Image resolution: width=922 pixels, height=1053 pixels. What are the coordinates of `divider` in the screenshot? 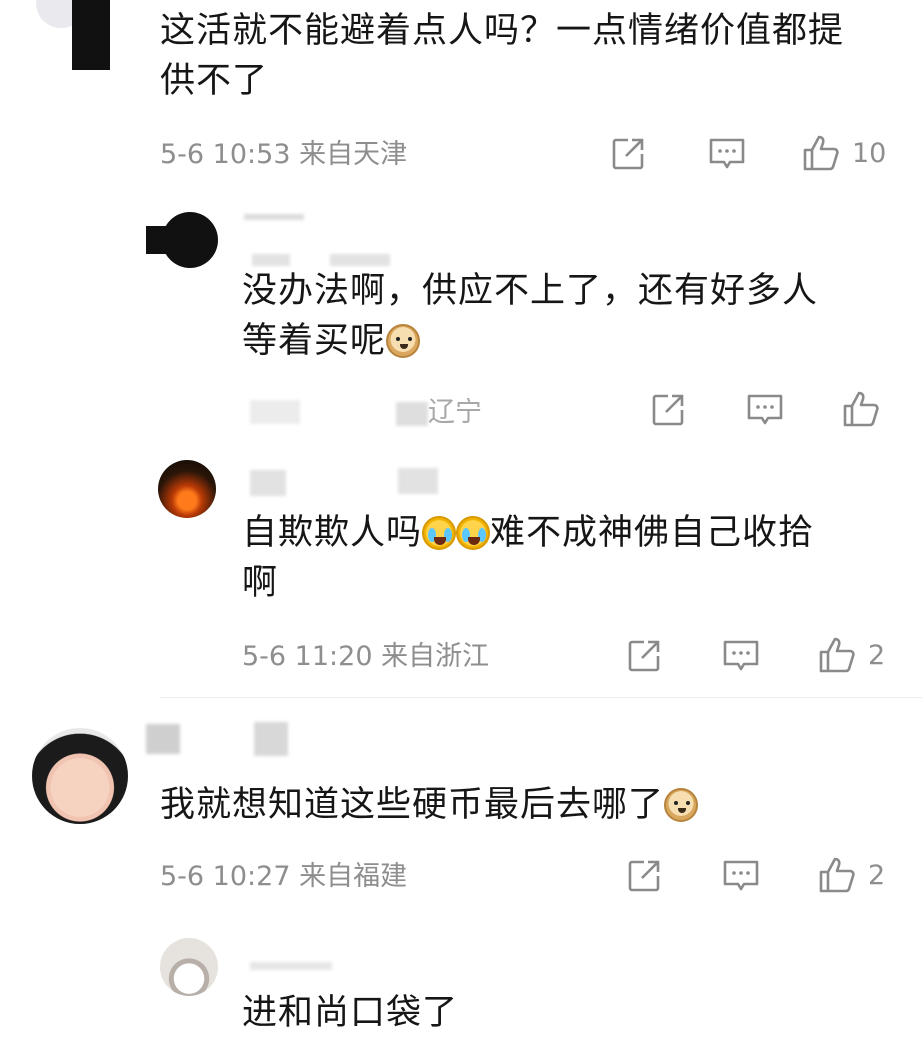 It's located at (541, 697).